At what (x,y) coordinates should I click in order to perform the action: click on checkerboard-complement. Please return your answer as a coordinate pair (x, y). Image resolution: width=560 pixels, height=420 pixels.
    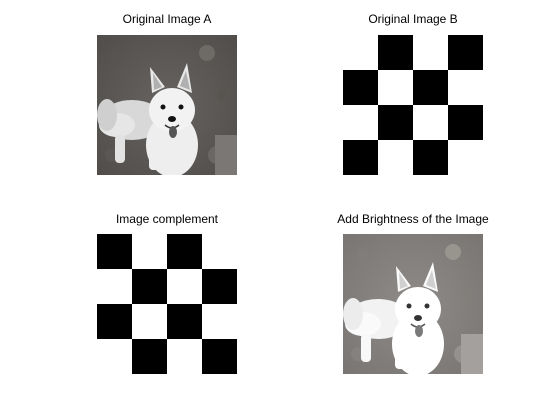
    Looking at the image, I should click on (167, 304).